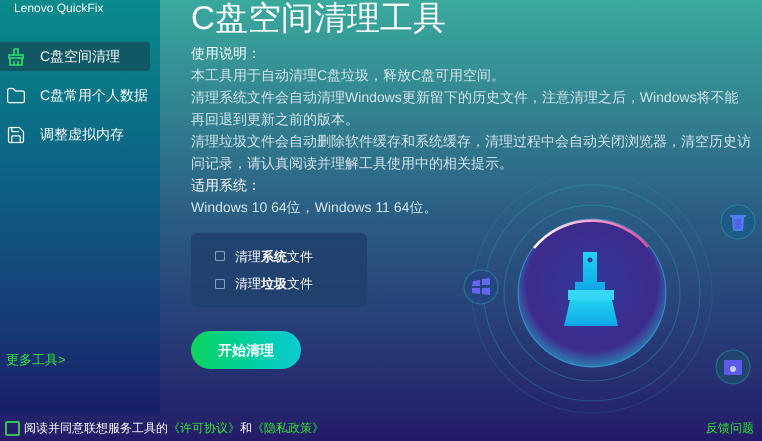 This screenshot has width=762, height=441. Describe the element at coordinates (274, 284) in the screenshot. I see `option-label: 清理垃圾文件` at that location.